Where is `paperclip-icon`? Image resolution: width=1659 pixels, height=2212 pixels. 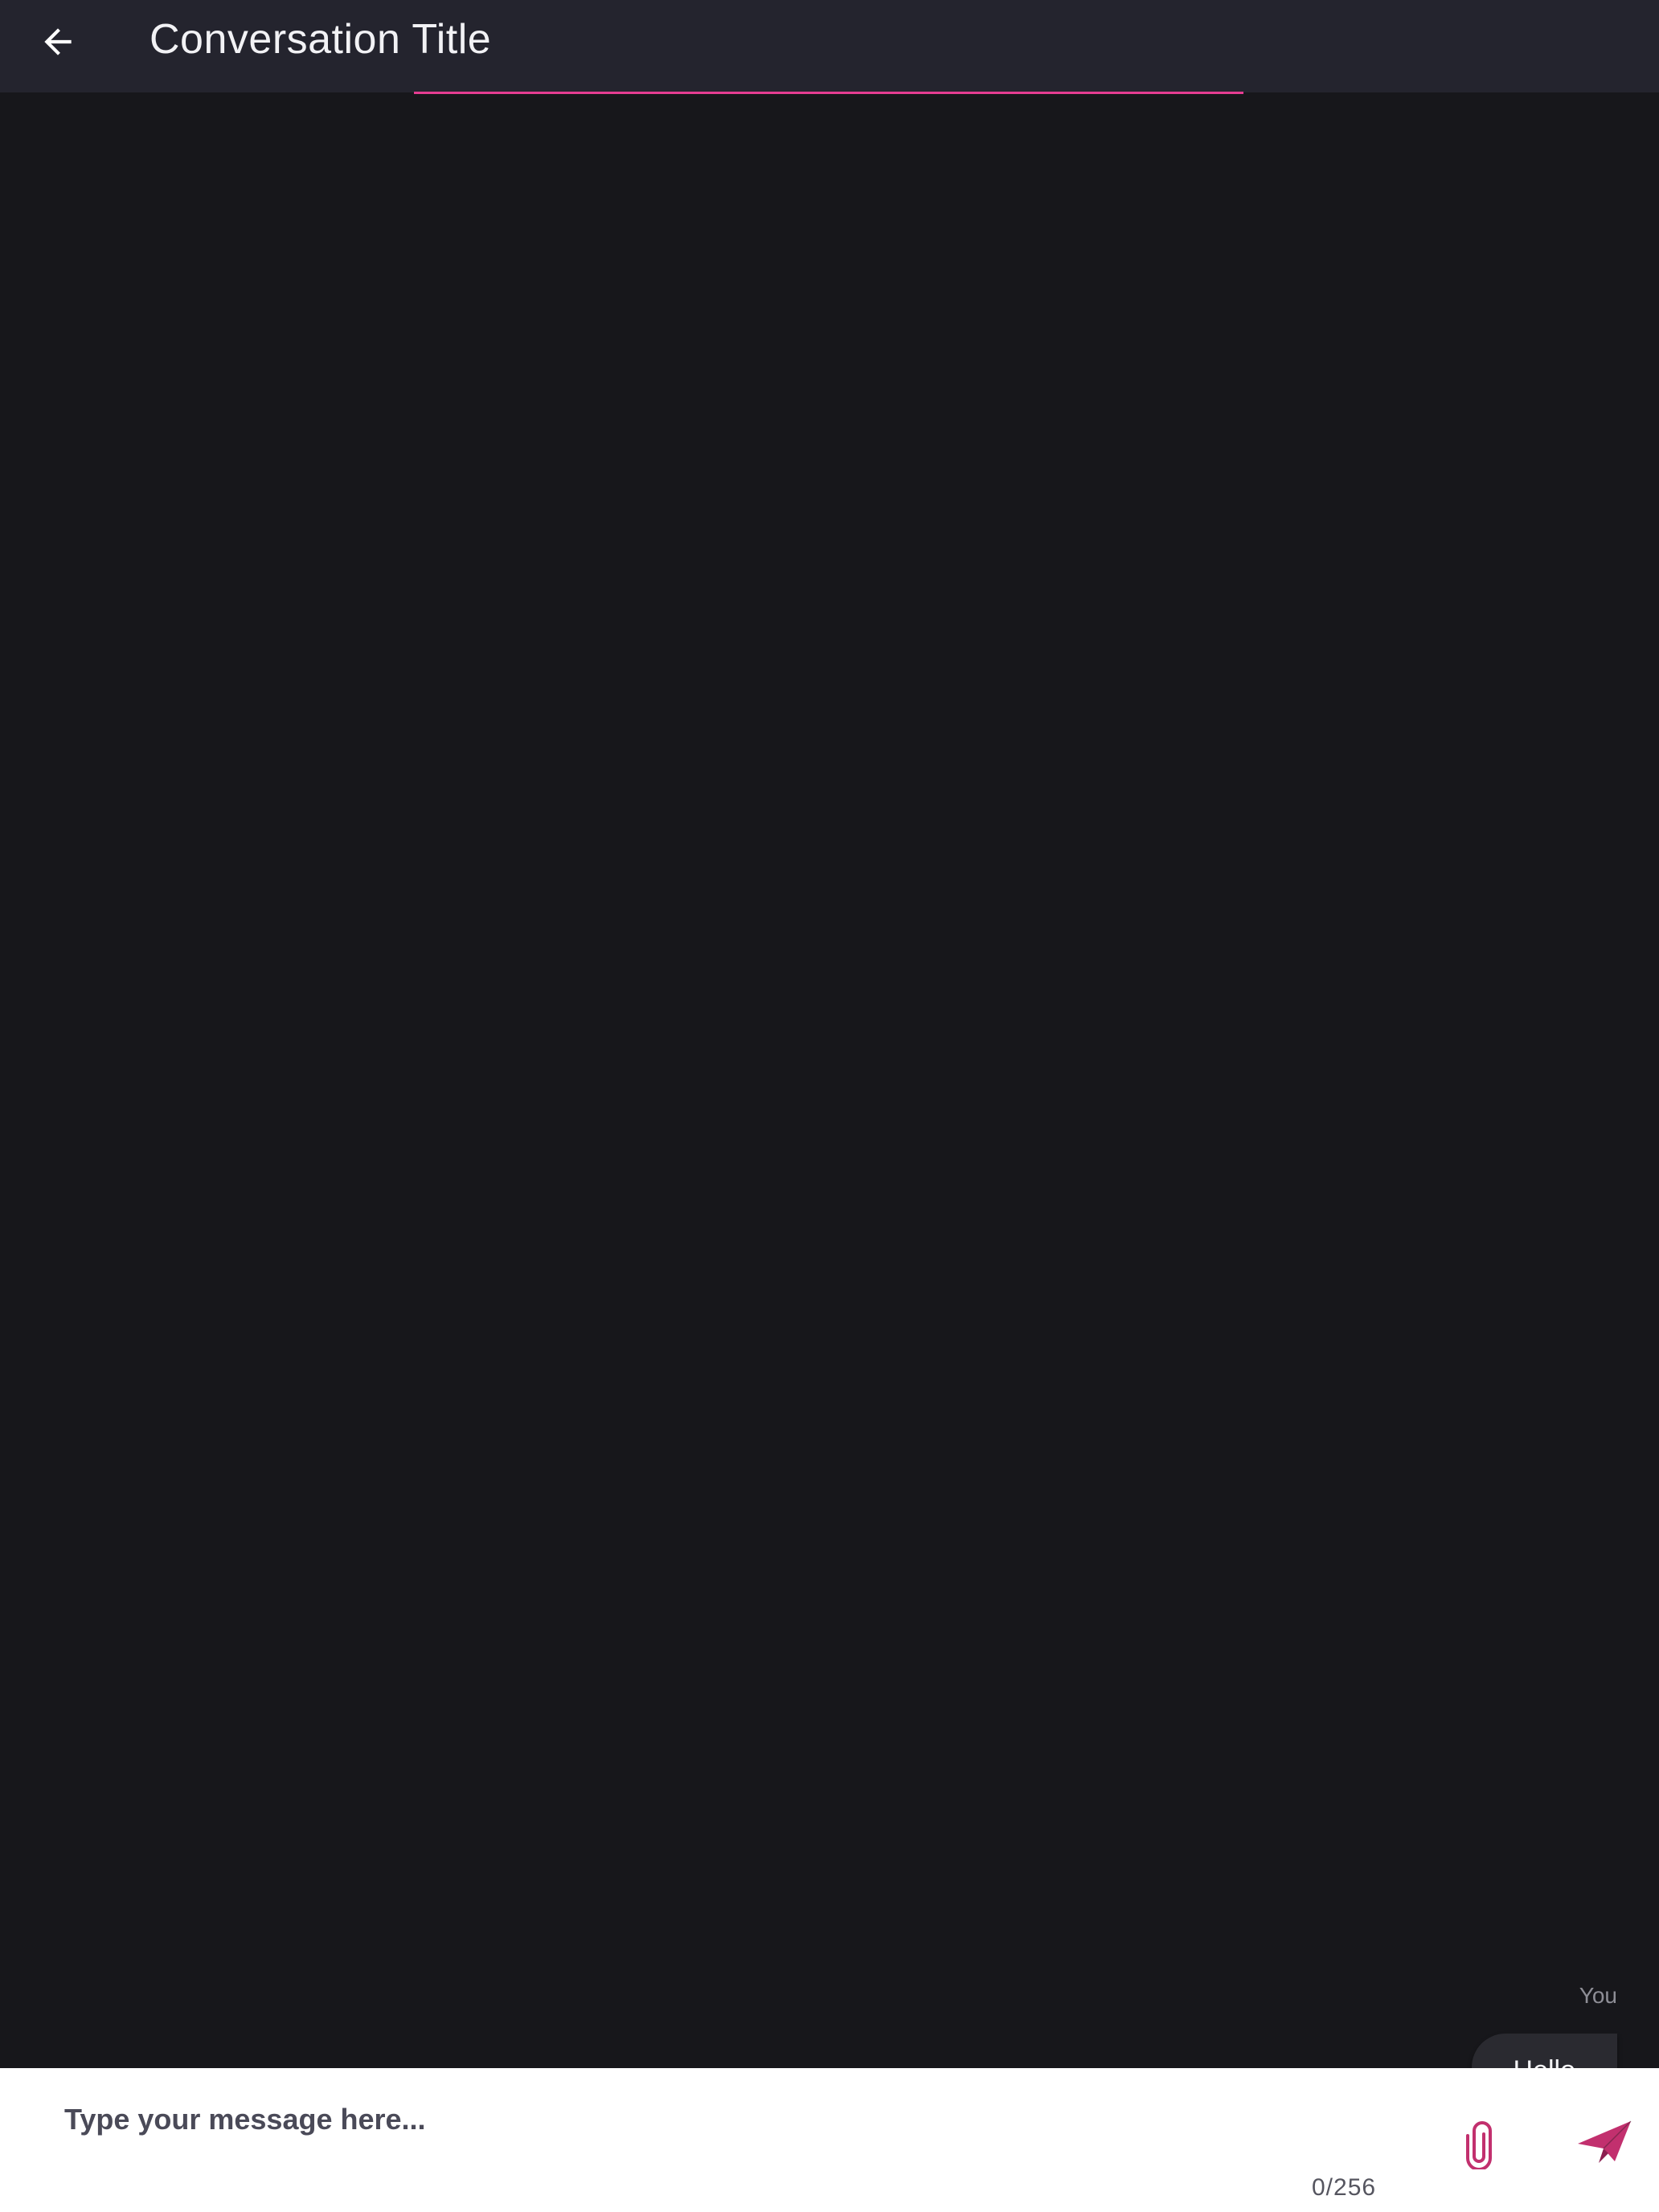
paperclip-icon is located at coordinates (1479, 2145).